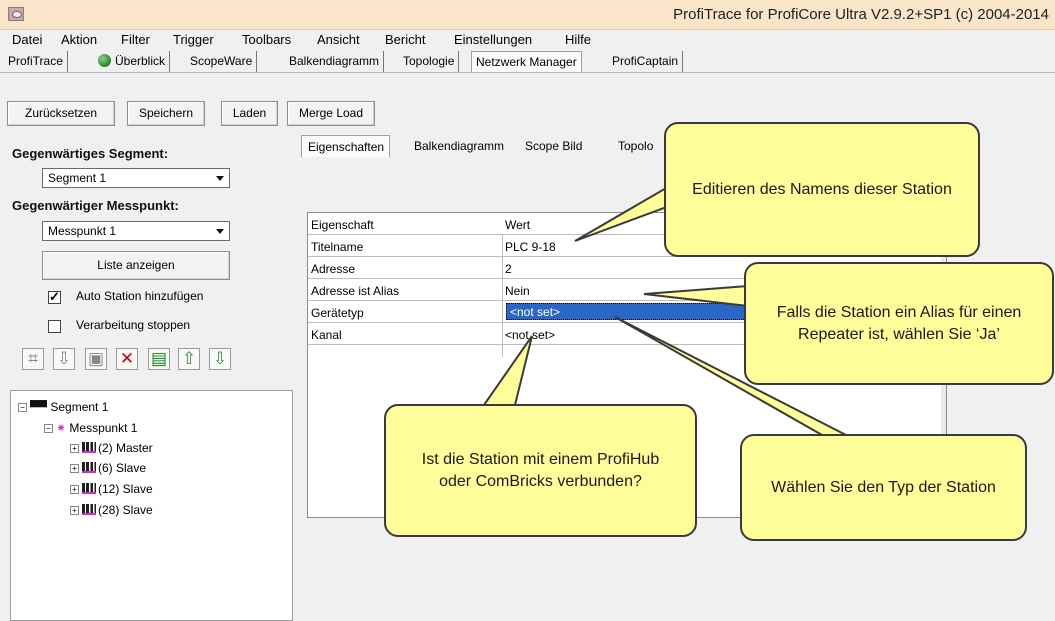 The width and height of the screenshot is (1055, 621). What do you see at coordinates (33, 359) in the screenshot?
I see `station-grid-icon: ⌗` at bounding box center [33, 359].